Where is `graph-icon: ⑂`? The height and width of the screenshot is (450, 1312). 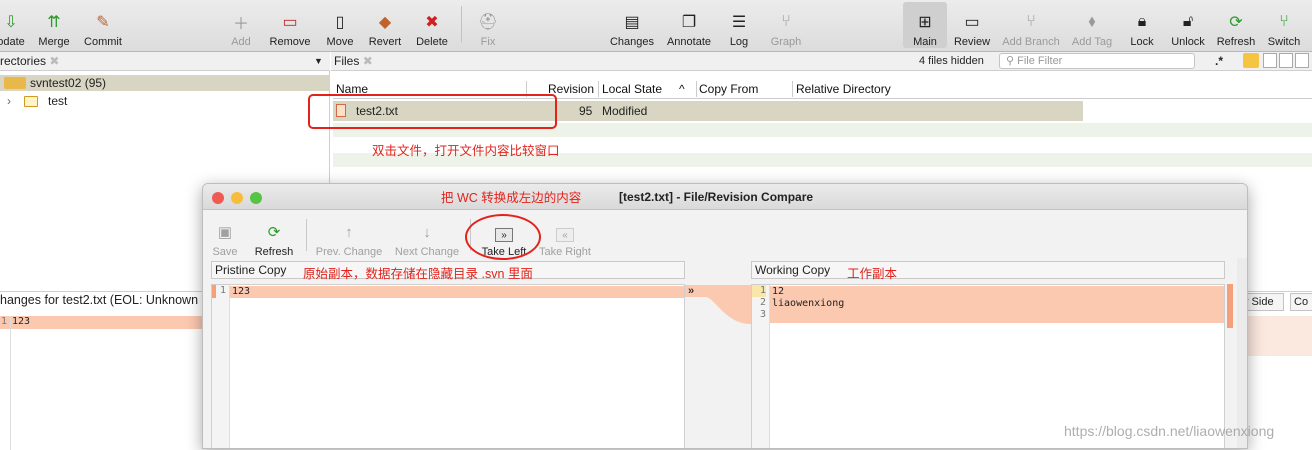 graph-icon: ⑂ is located at coordinates (786, 21).